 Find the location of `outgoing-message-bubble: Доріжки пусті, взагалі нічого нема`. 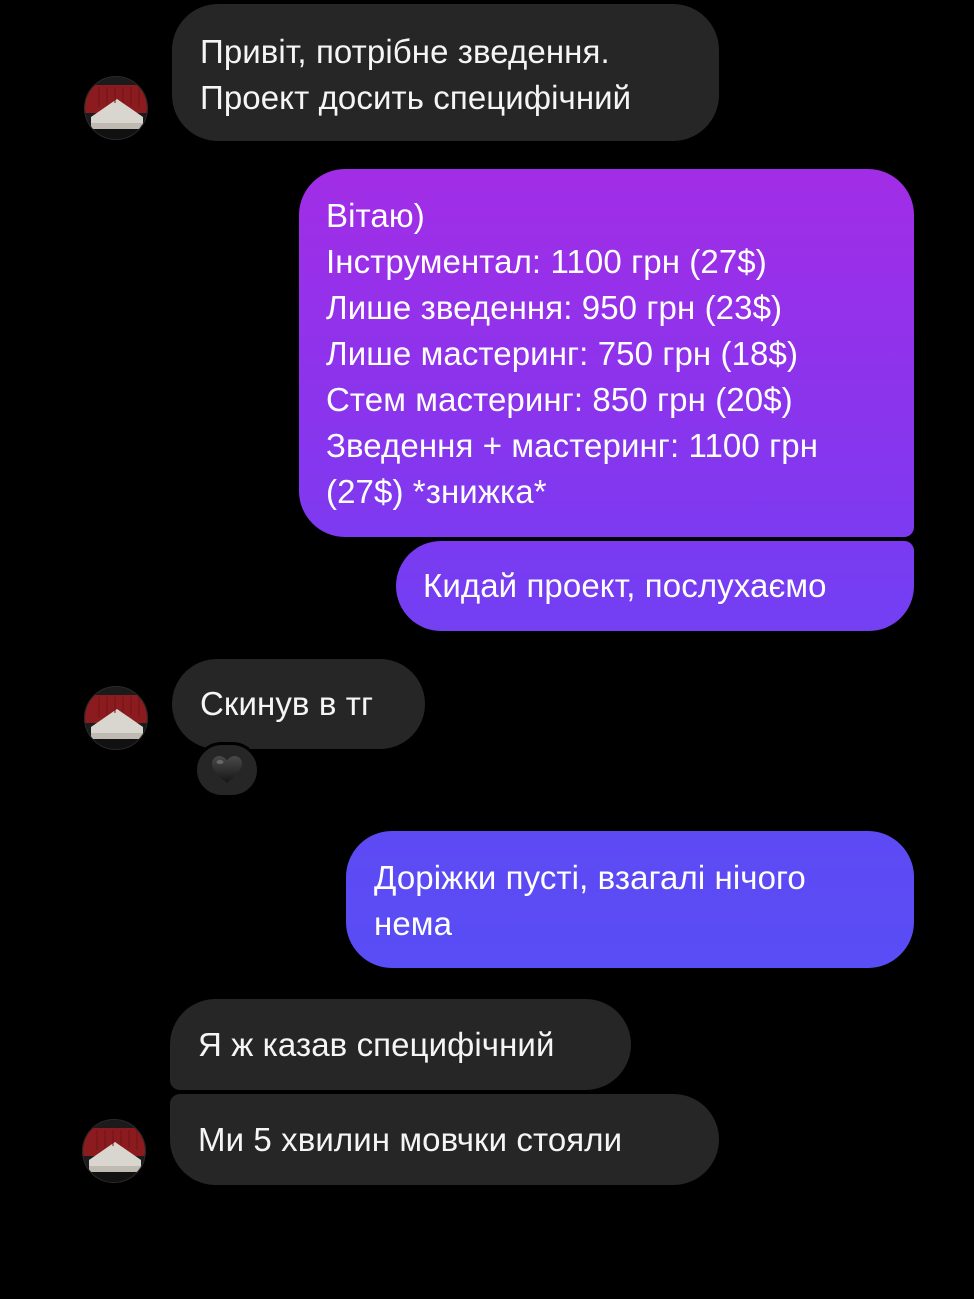

outgoing-message-bubble: Доріжки пусті, взагалі нічого нема is located at coordinates (630, 899).